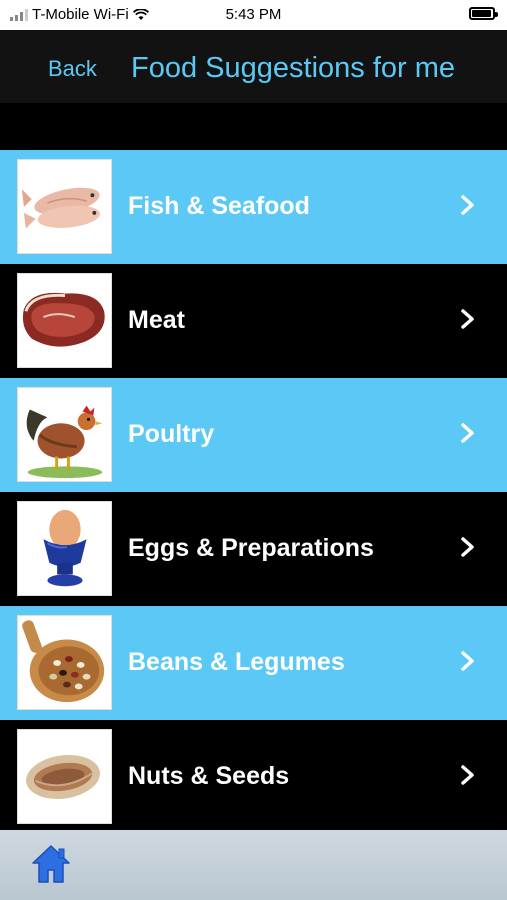 The width and height of the screenshot is (507, 900). What do you see at coordinates (51, 864) in the screenshot?
I see `home-icon` at bounding box center [51, 864].